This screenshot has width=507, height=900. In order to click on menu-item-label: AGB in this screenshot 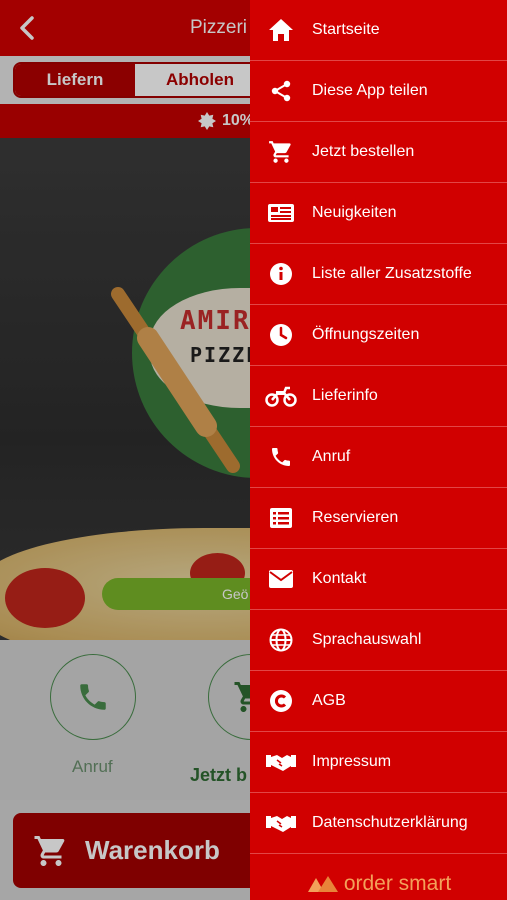, I will do `click(329, 700)`.